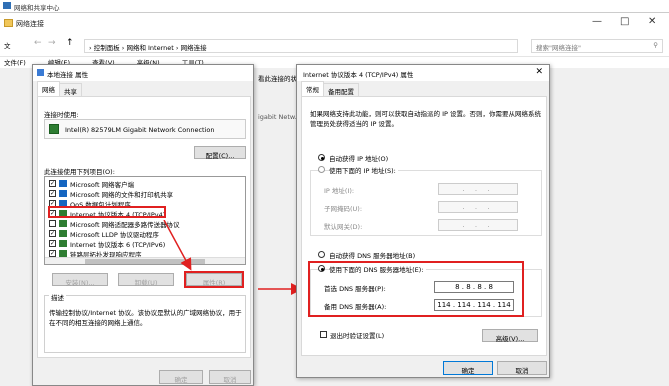  What do you see at coordinates (54, 129) in the screenshot?
I see `network-adapter-icon` at bounding box center [54, 129].